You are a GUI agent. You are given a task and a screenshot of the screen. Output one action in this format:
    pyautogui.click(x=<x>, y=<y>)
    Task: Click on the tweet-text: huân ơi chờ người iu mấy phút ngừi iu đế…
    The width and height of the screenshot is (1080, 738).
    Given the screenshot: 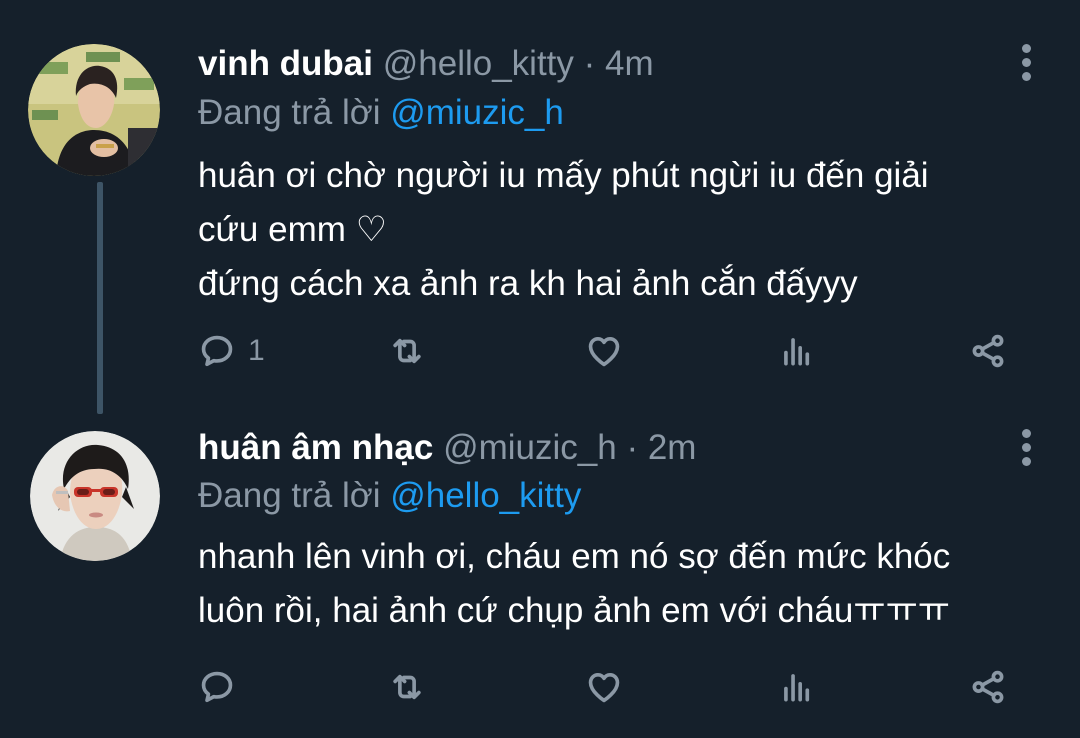 What is the action you would take?
    pyautogui.click(x=563, y=229)
    